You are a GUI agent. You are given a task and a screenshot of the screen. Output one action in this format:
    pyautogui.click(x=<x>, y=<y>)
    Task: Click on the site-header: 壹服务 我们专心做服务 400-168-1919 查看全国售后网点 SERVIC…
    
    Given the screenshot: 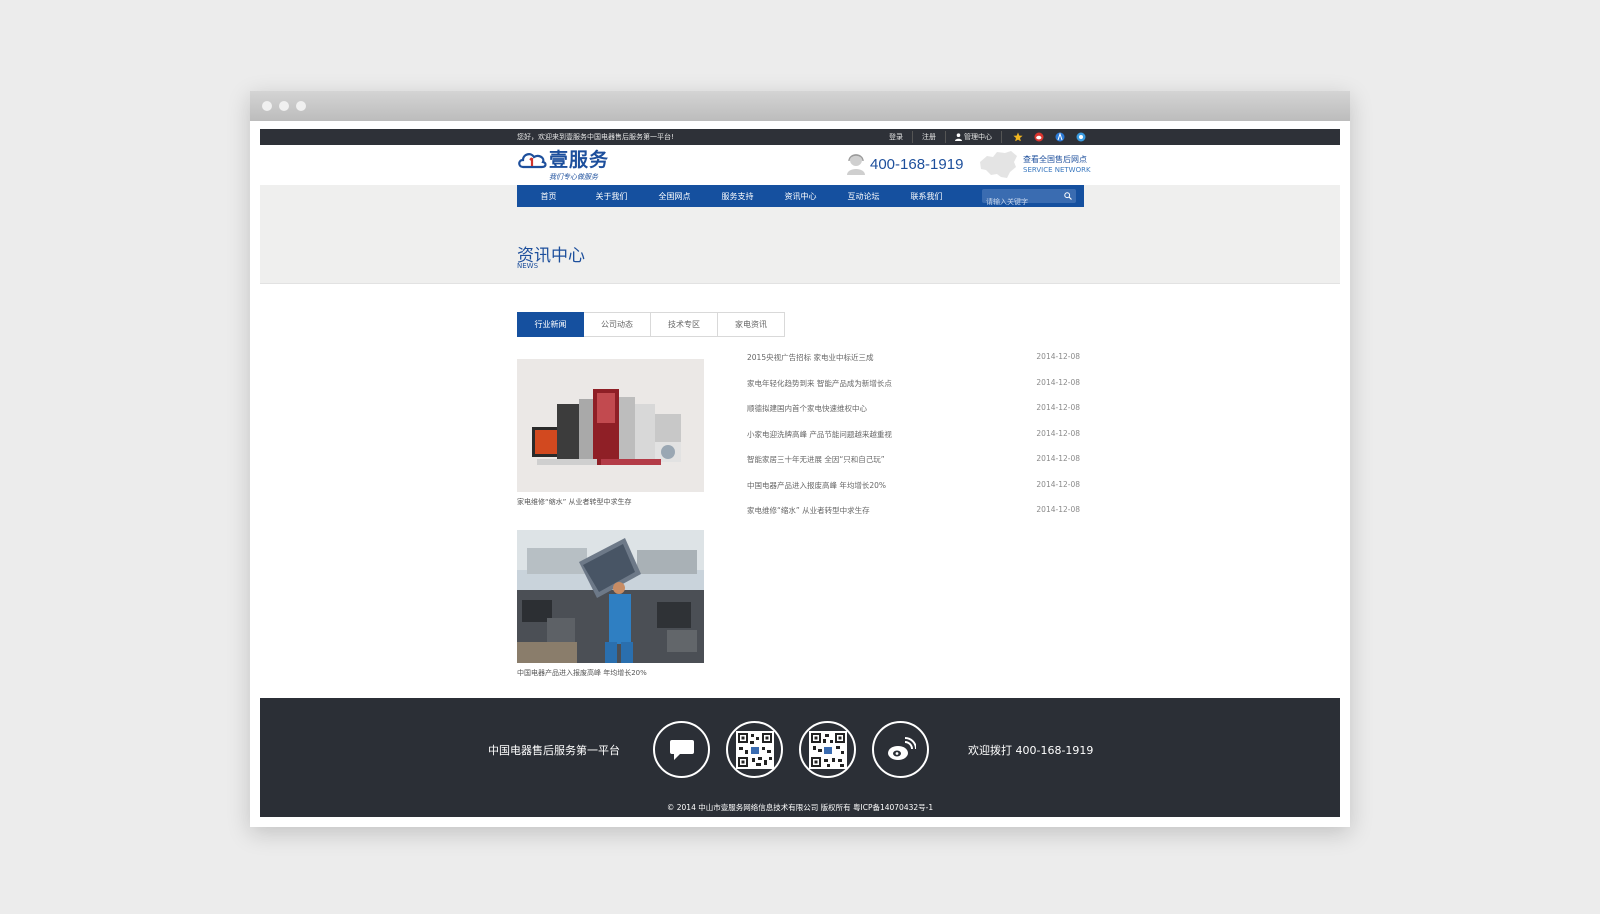 What is the action you would take?
    pyautogui.click(x=800, y=165)
    